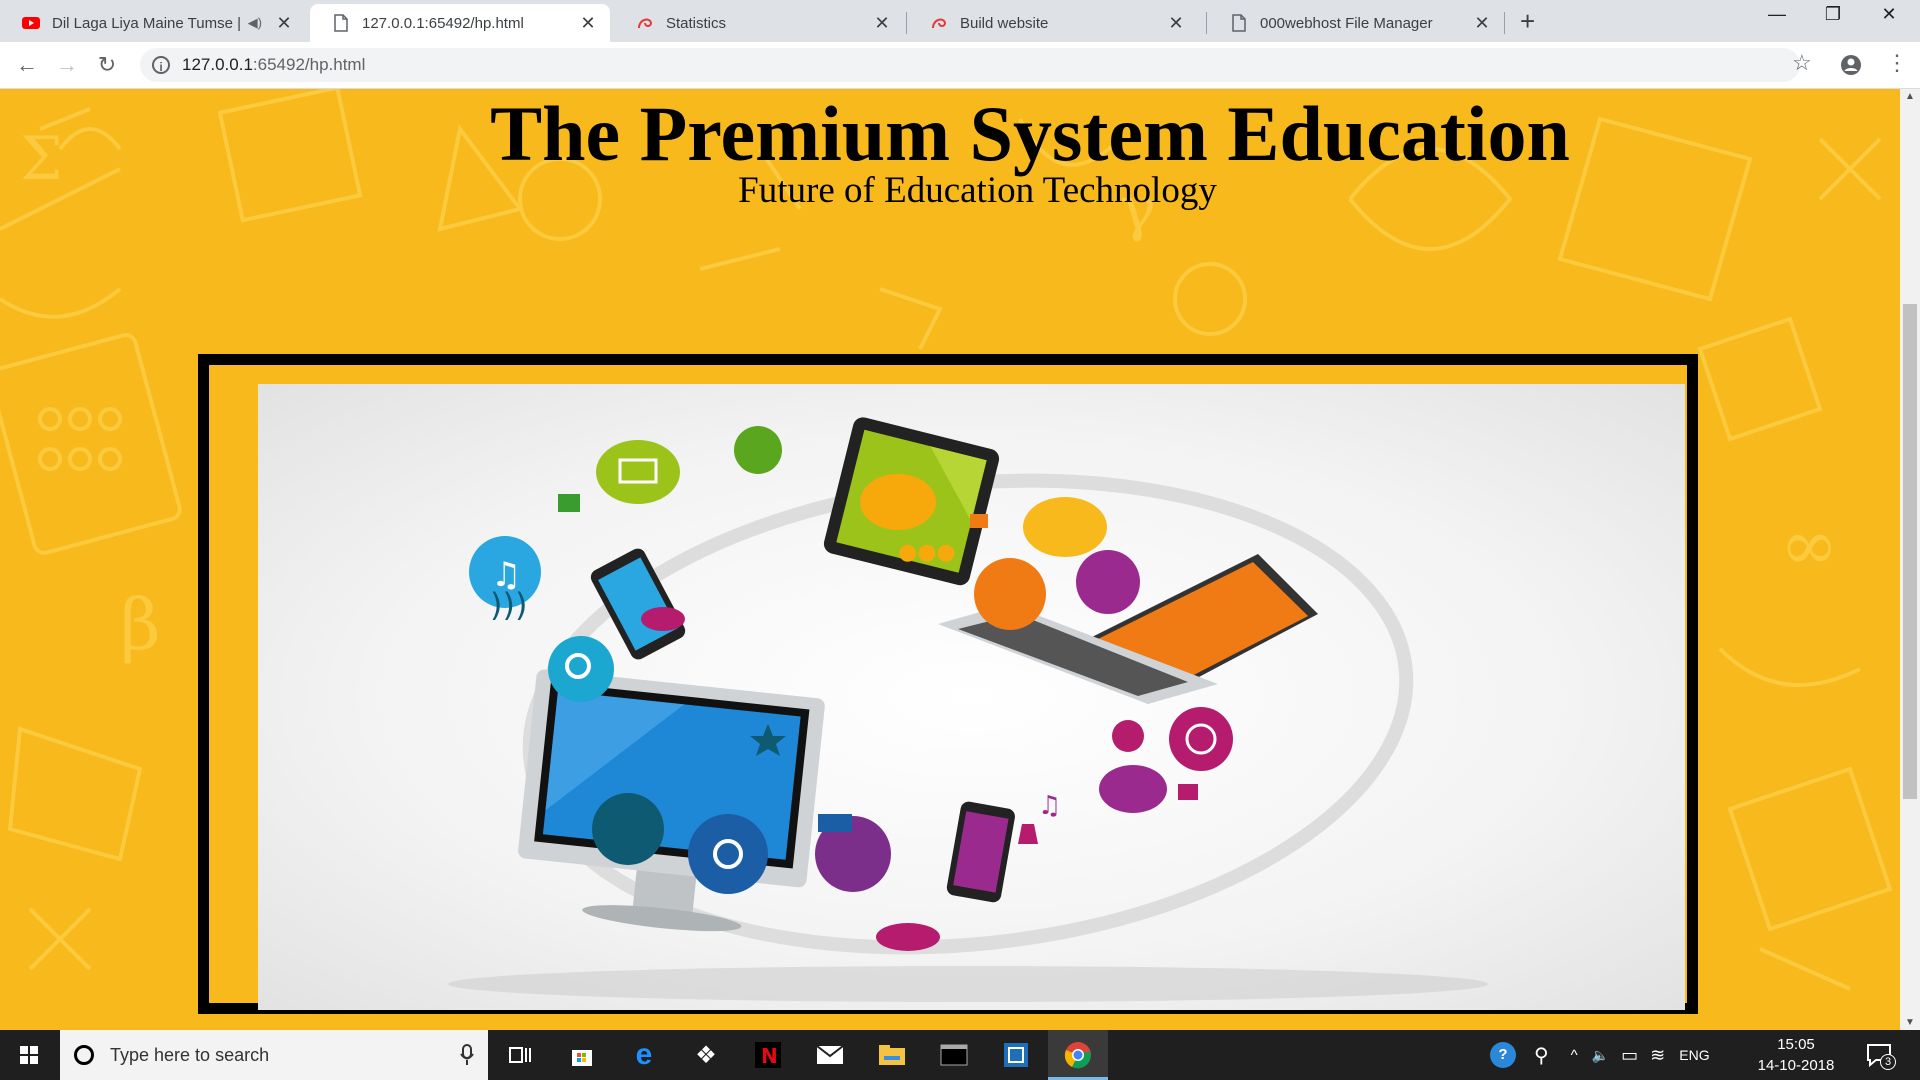  I want to click on back-button: ←, so click(27, 65).